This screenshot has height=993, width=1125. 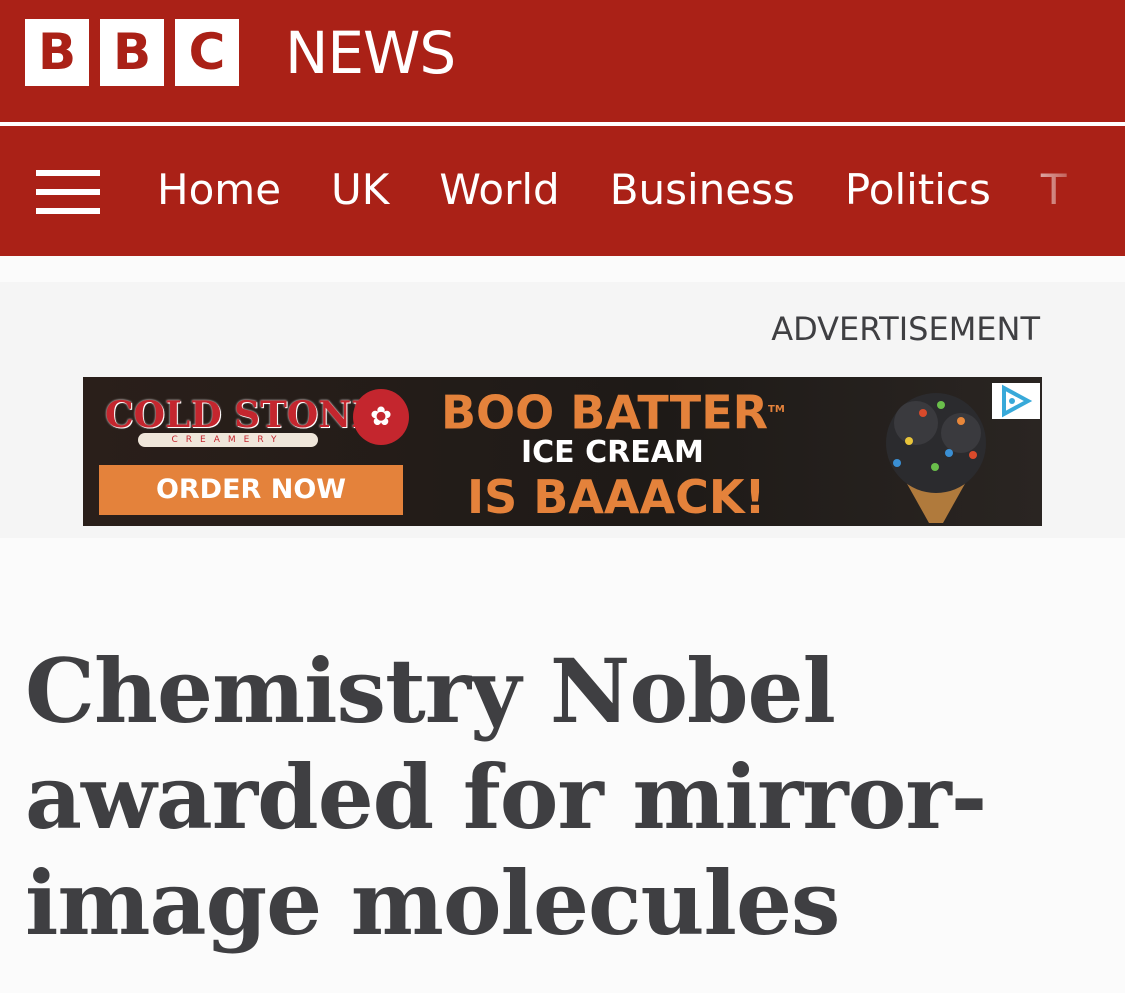 I want to click on ice-cream-emblem-icon: ✿, so click(x=381, y=417).